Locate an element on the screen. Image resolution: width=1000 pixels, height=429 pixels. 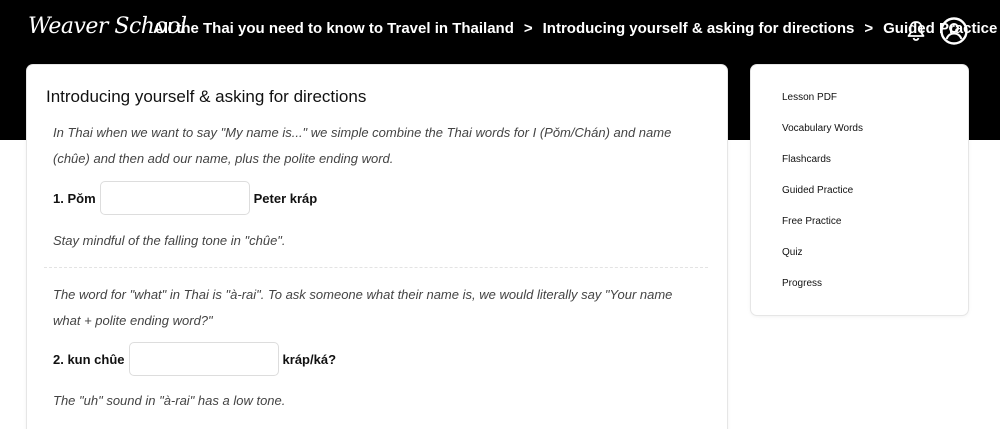
q1-prefix: 1. Pǒm is located at coordinates (74, 198).